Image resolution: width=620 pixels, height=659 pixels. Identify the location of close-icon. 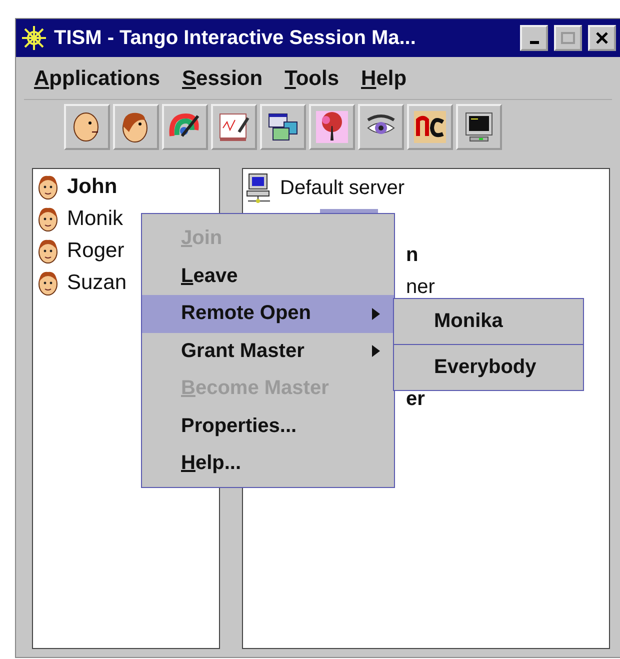
(602, 38).